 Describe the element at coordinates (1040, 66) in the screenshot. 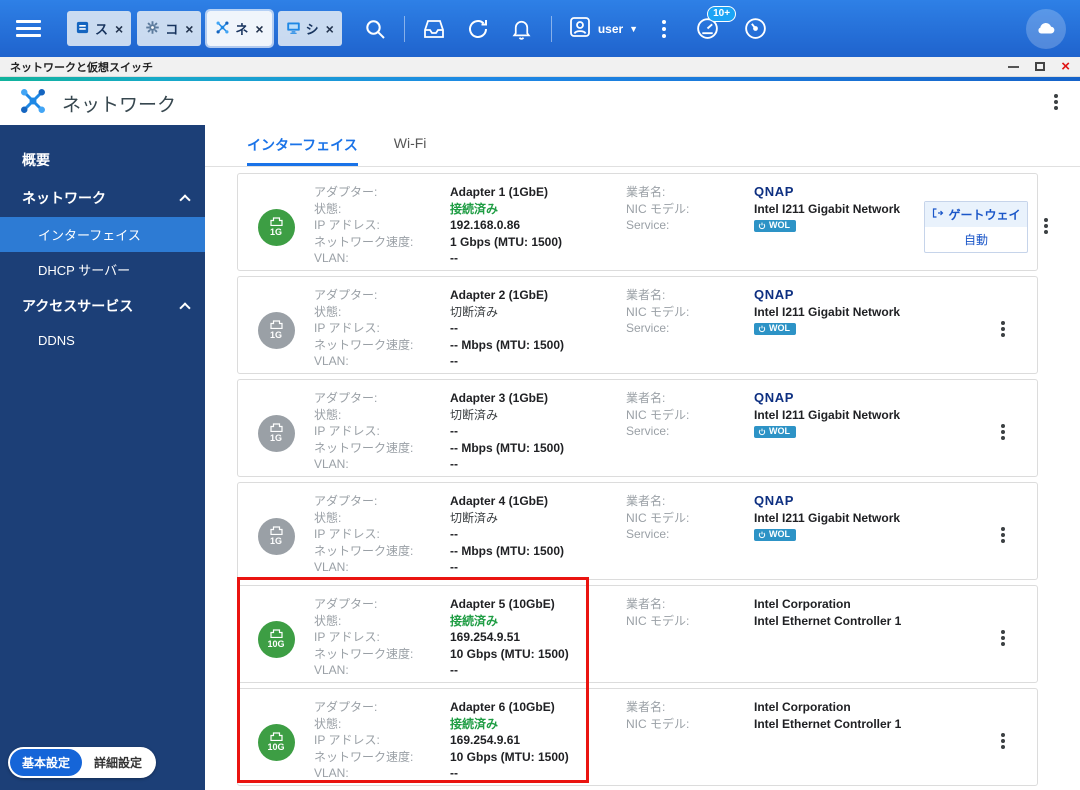

I see `maximize-button` at that location.